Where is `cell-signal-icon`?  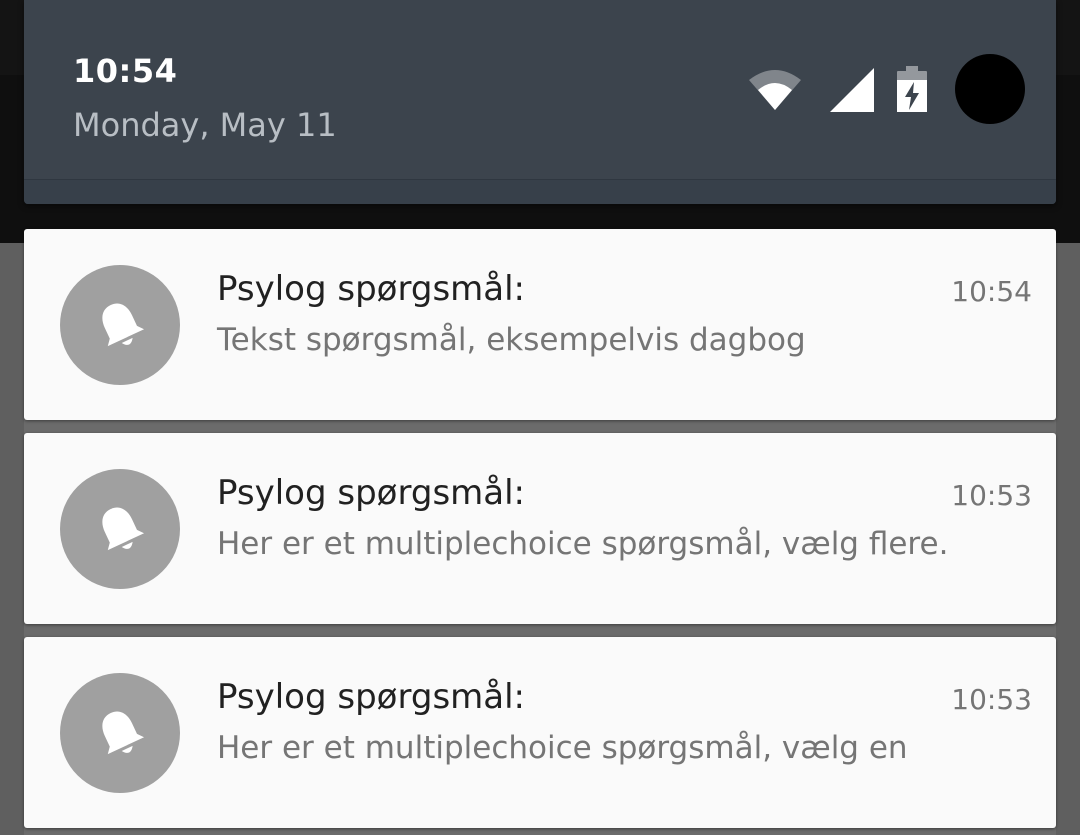
cell-signal-icon is located at coordinates (852, 90).